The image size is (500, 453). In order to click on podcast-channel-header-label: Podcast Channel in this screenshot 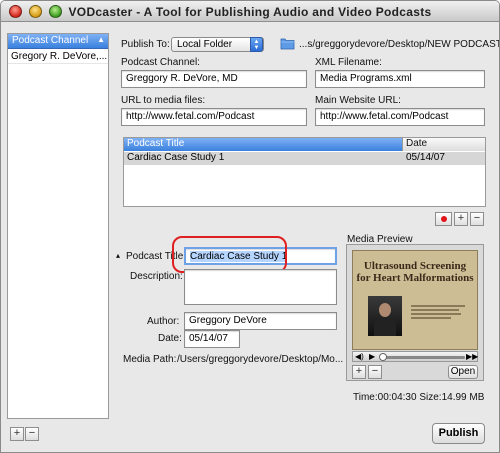, I will do `click(50, 40)`.